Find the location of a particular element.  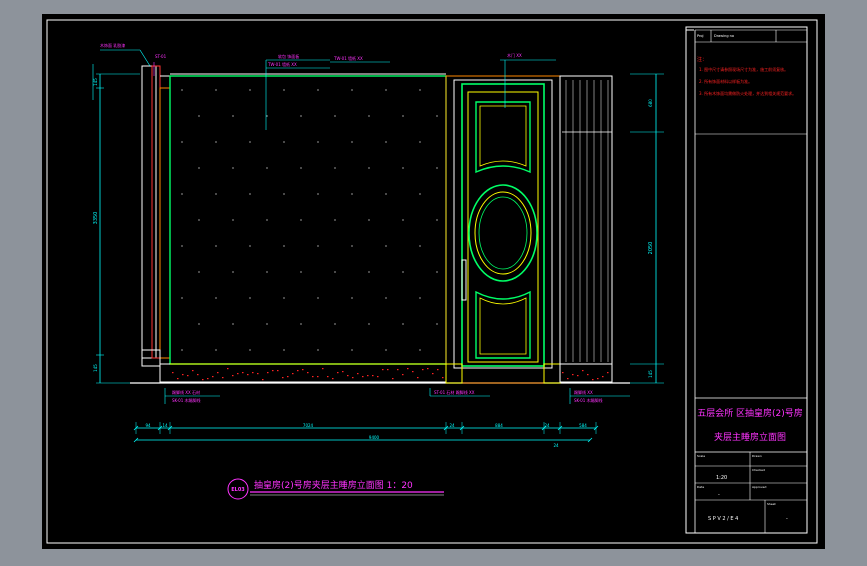

anno-top-left-1: 木饰面 乳胶漆 is located at coordinates (112, 45).